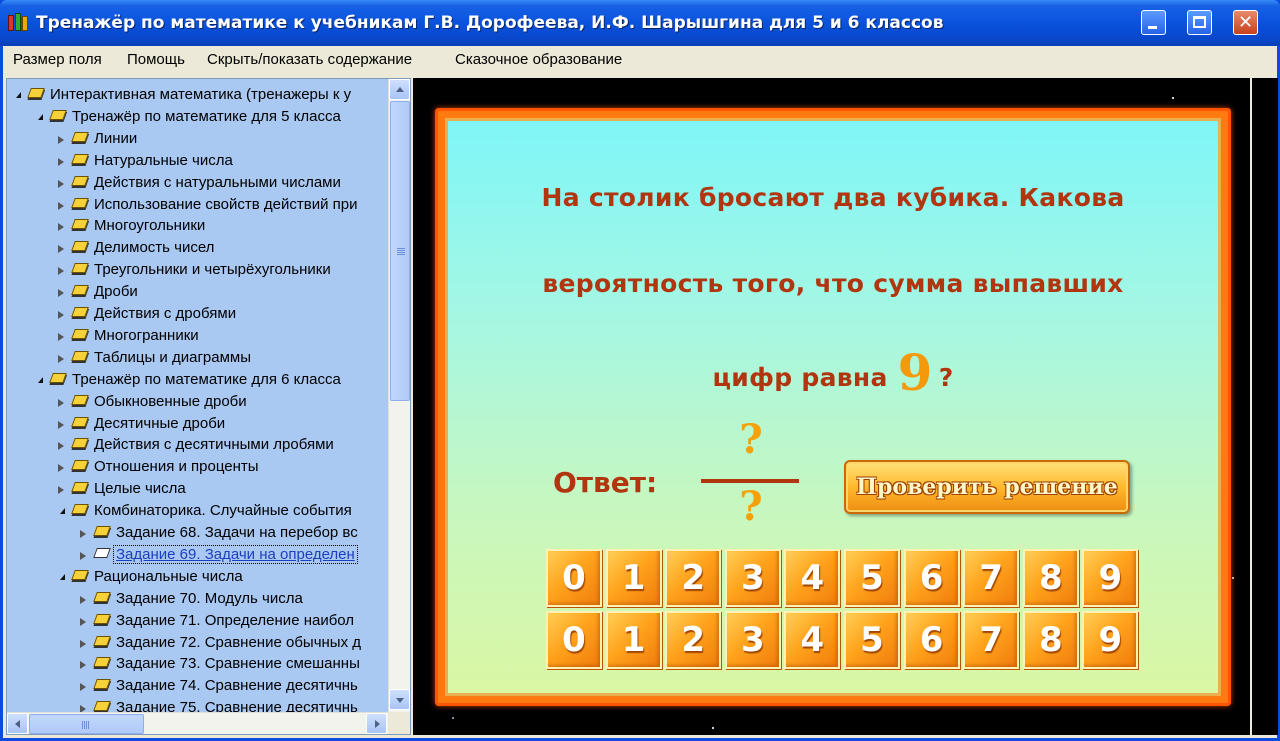 The image size is (1280, 741). What do you see at coordinates (197, 723) in the screenshot?
I see `tree-horizontal-scrollbar` at bounding box center [197, 723].